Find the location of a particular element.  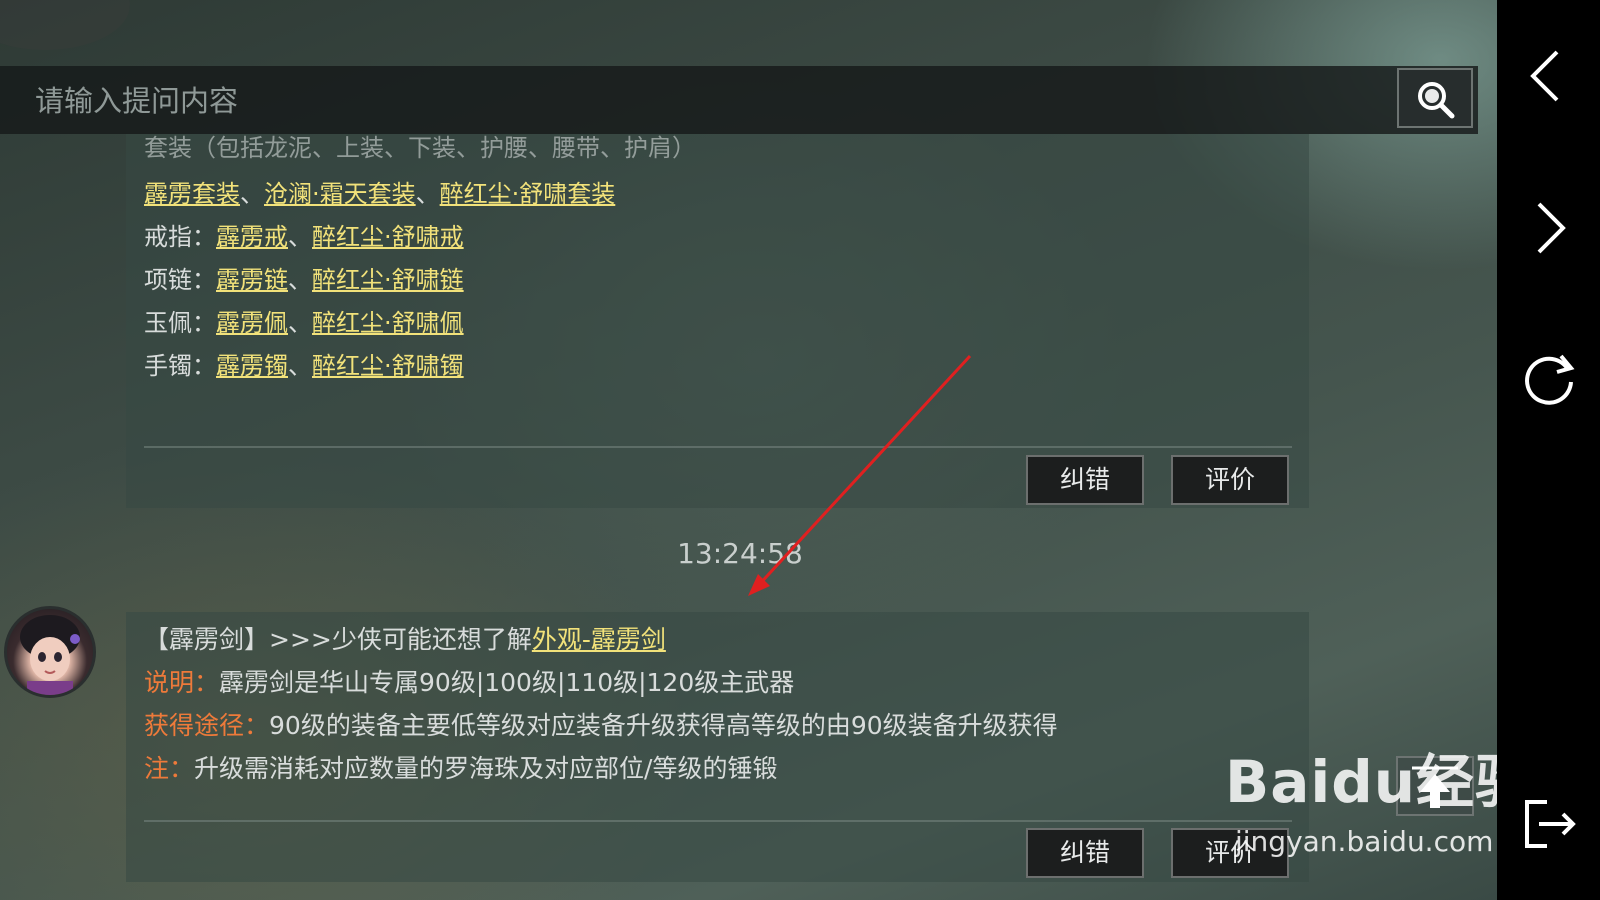

search-button is located at coordinates (1435, 98).